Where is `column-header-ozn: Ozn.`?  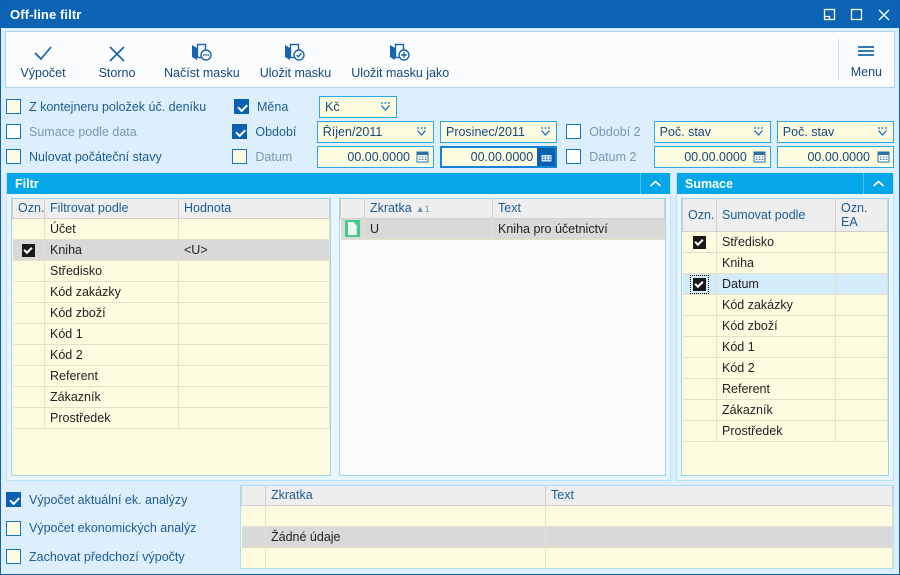 column-header-ozn: Ozn. is located at coordinates (699, 215).